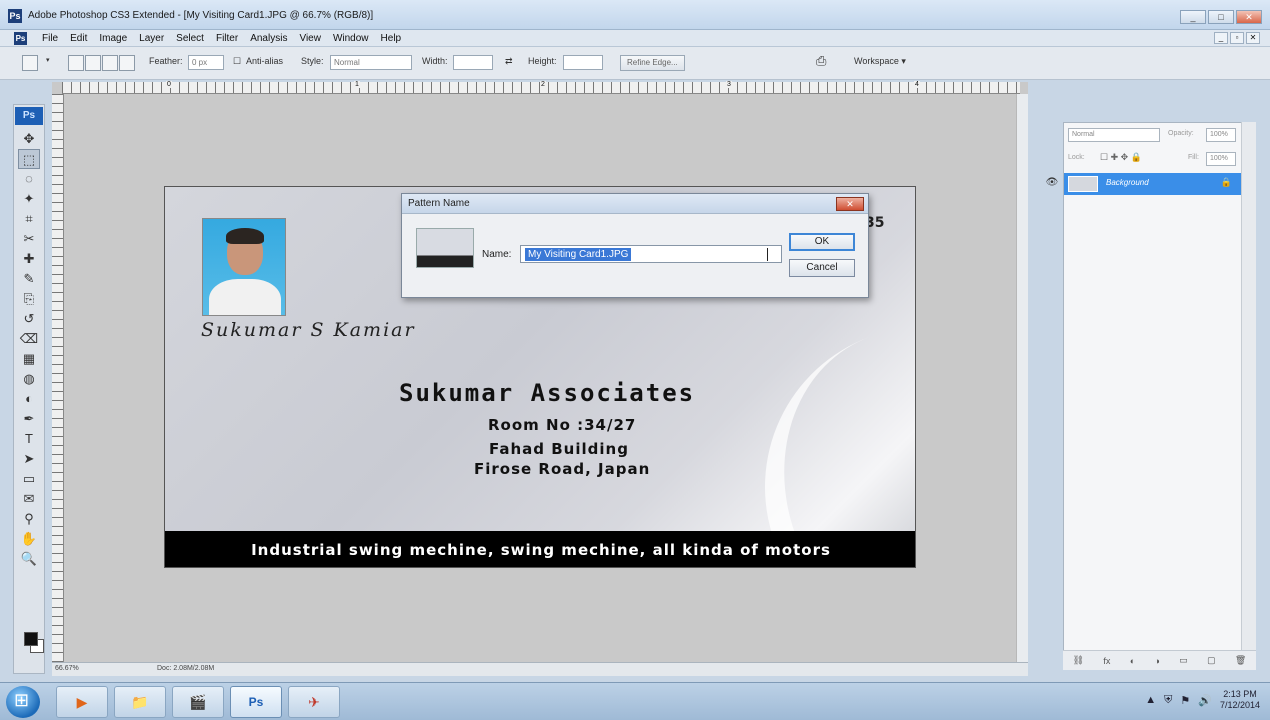  I want to click on doc-size-info: Doc: 2.08M/2.08M, so click(186, 668).